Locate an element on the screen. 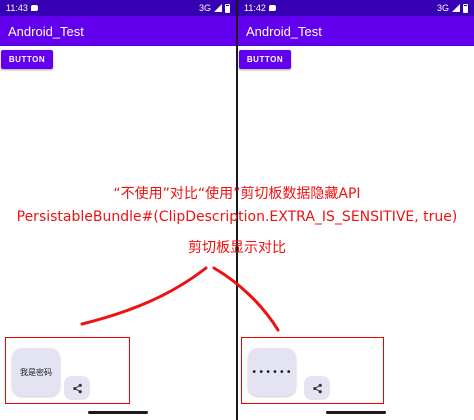  status-bar: 11:42 3G is located at coordinates (356, 8).